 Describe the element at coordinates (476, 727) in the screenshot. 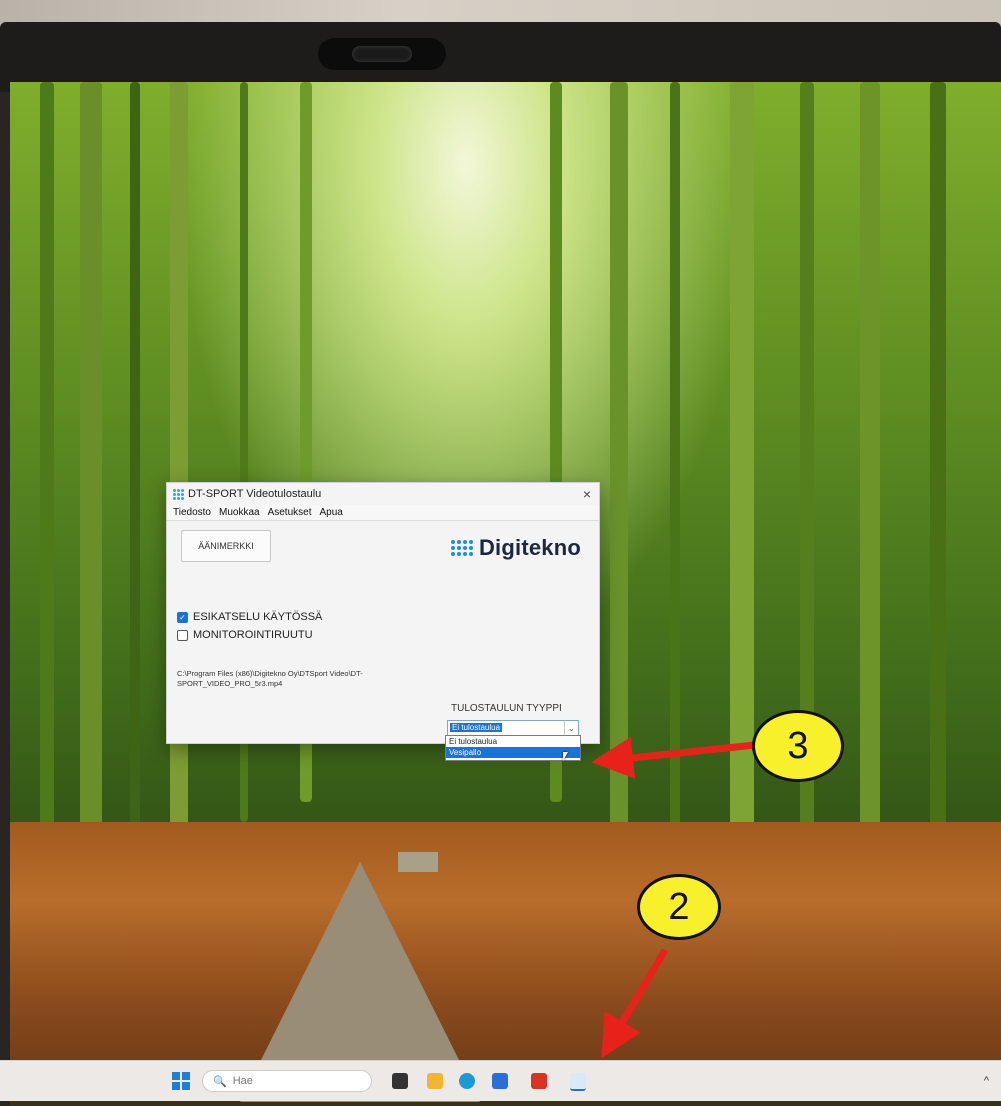

I see `select-current-value: Ei tulostaulua` at that location.